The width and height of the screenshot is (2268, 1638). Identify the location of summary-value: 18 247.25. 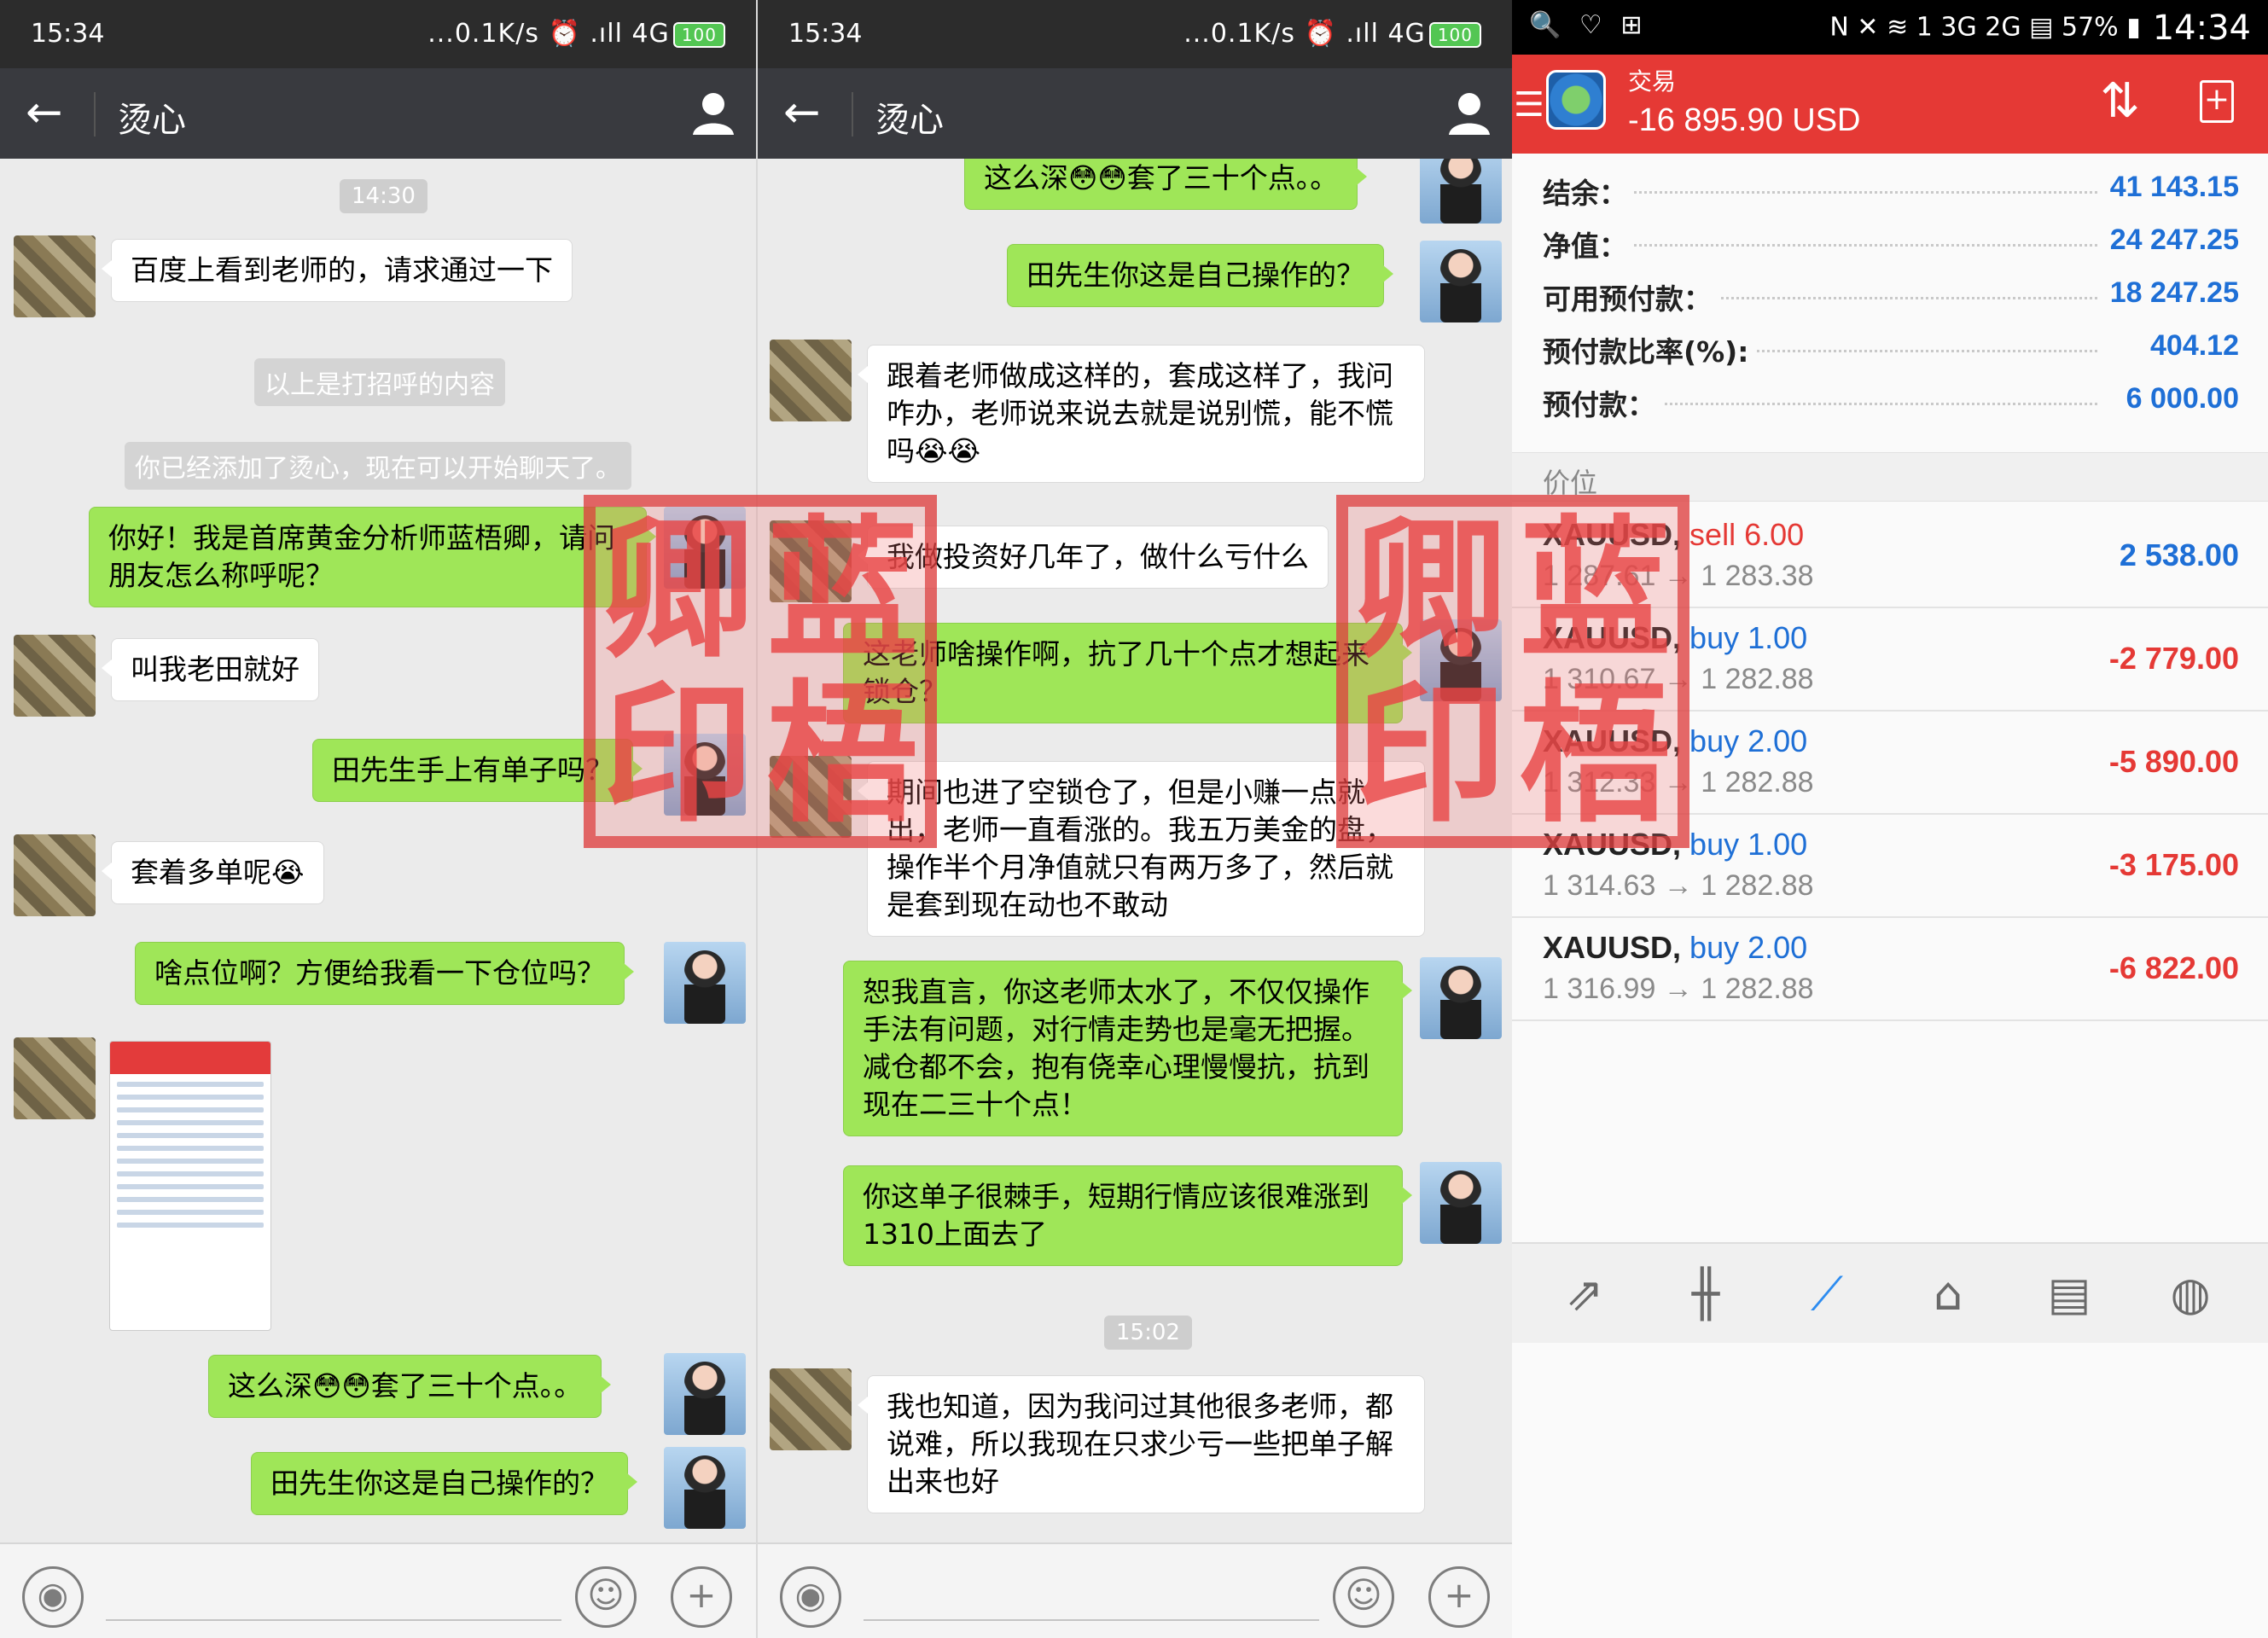
(2170, 293).